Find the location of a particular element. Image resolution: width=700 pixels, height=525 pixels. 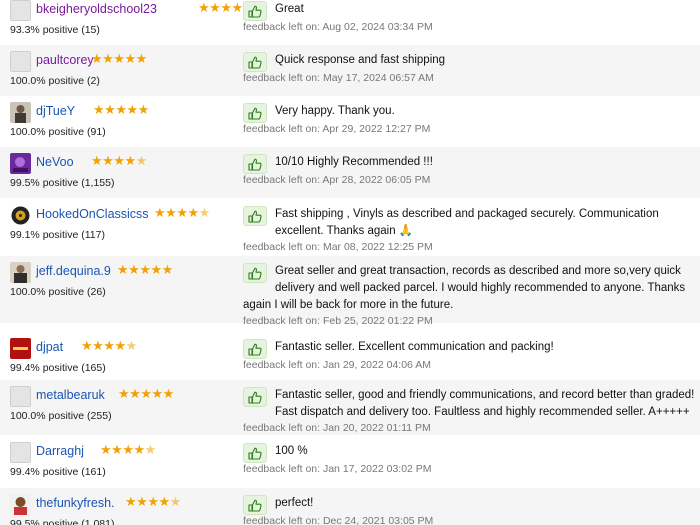

username-link: djTueY is located at coordinates (55, 111).